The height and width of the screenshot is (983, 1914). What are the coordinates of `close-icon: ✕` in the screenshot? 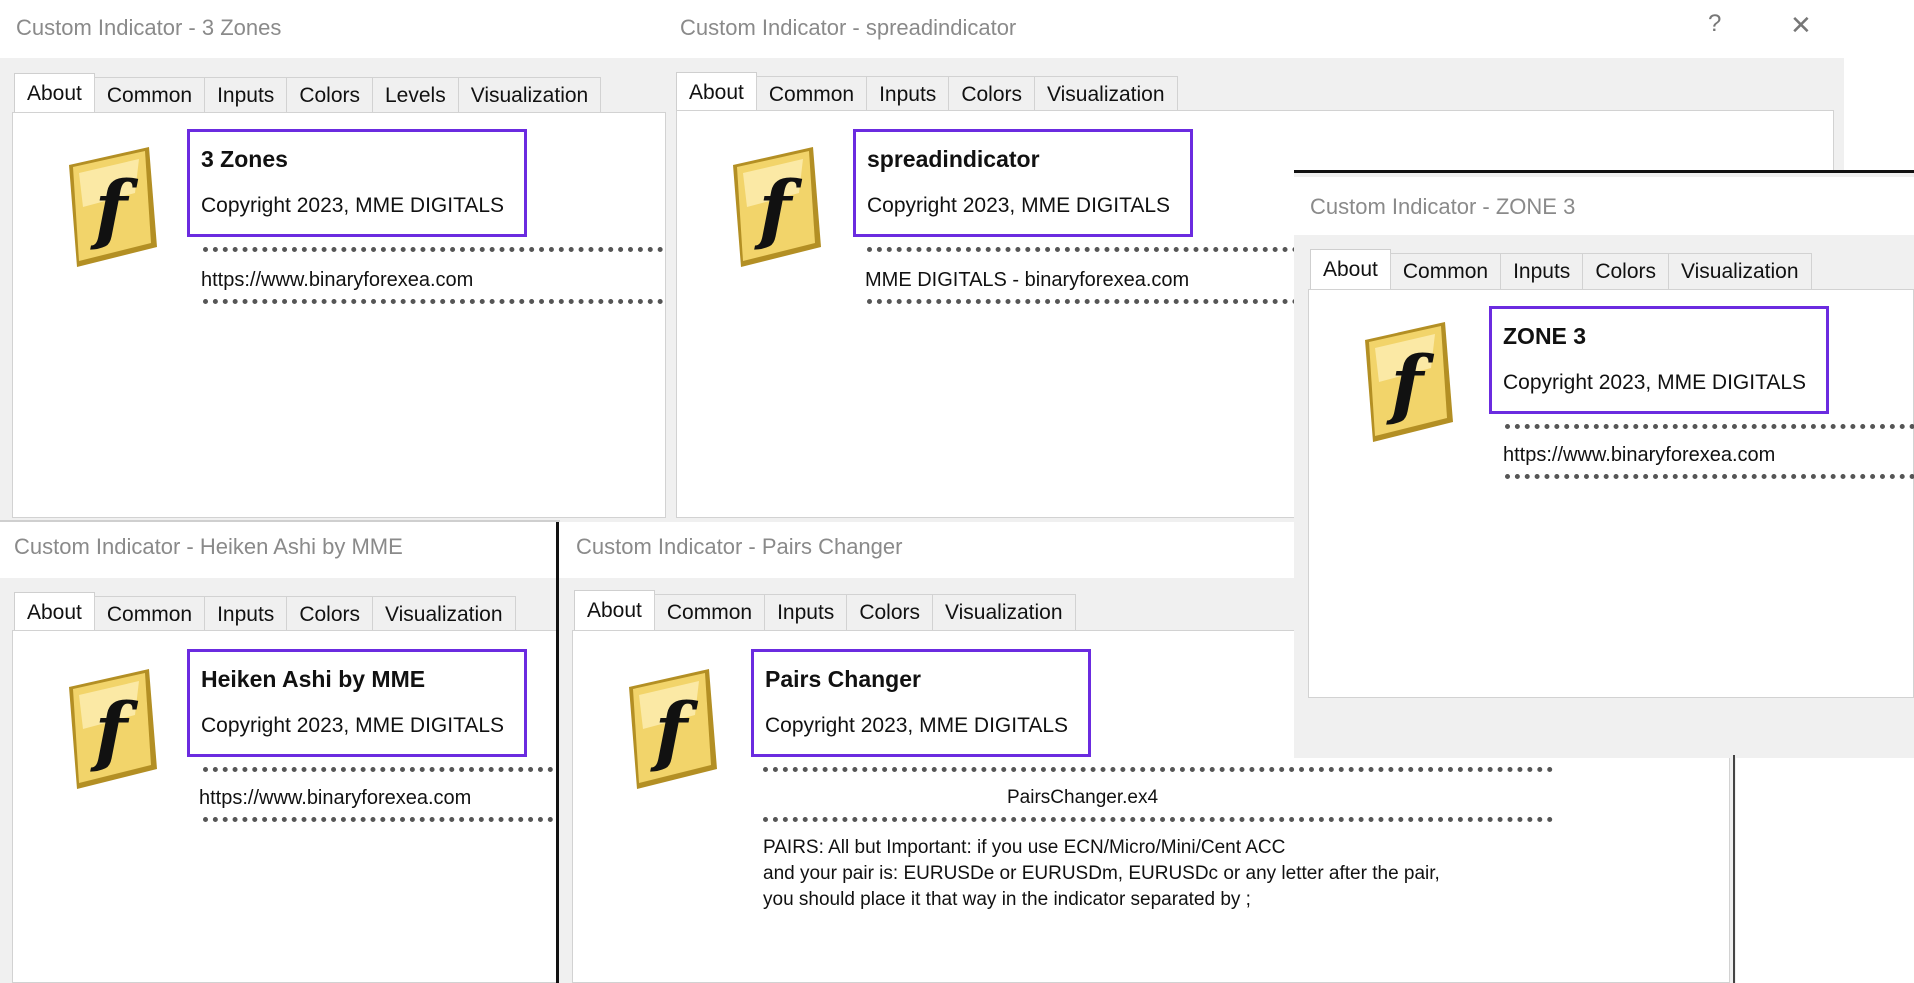 It's located at (1801, 25).